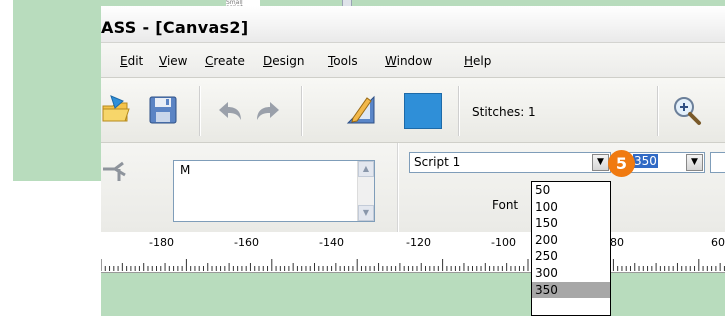 This screenshot has height=316, width=725. Describe the element at coordinates (163, 110) in the screenshot. I see `save-disk-icon` at that location.